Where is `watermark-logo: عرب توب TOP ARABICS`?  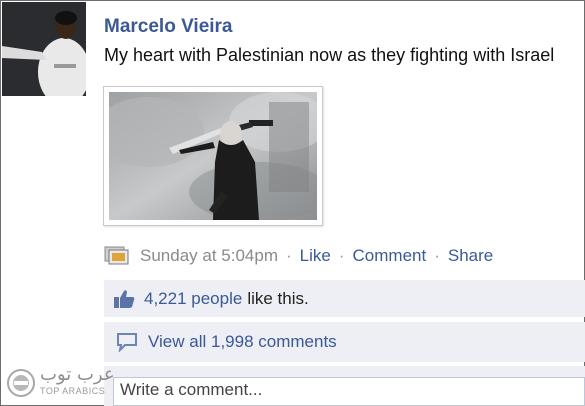
watermark-logo: عرب توب TOP ARABICS is located at coordinates (60, 382).